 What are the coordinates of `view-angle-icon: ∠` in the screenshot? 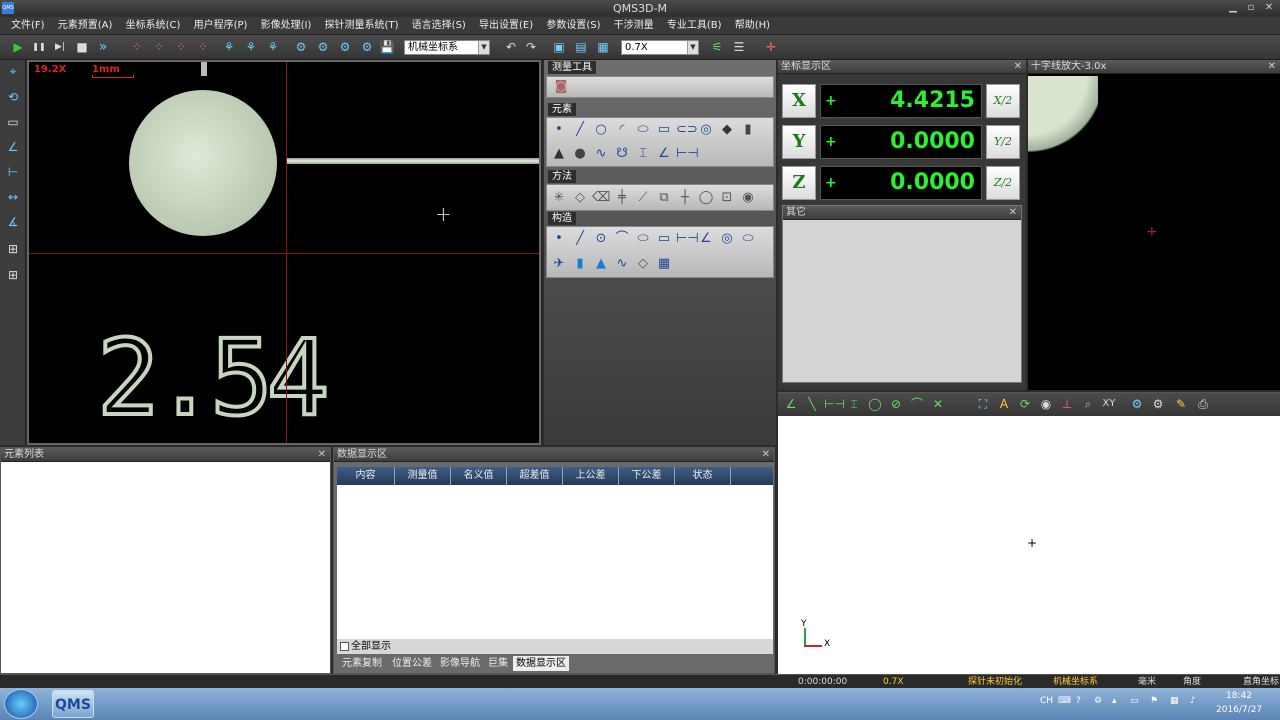 It's located at (791, 404).